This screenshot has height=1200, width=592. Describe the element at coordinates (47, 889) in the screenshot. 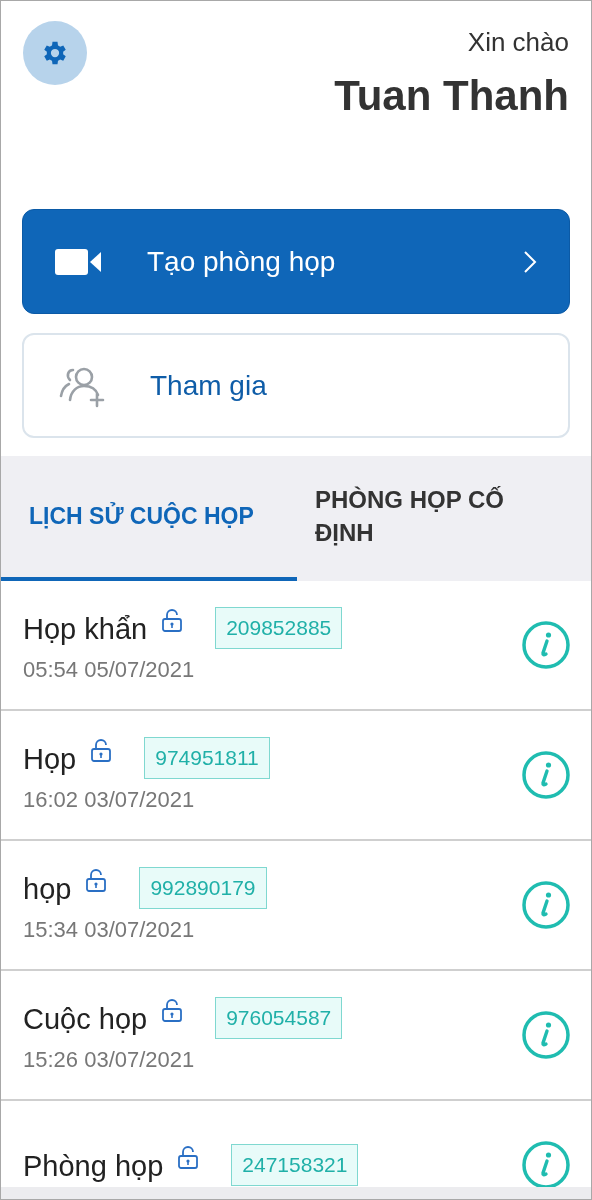

I see `meeting-name: họp` at that location.